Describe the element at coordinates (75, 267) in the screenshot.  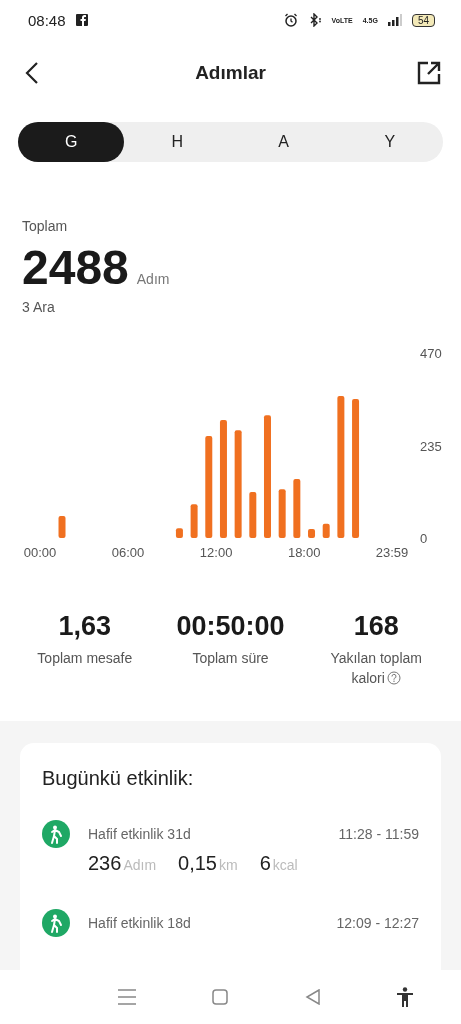
I see `total-steps: 2488` at that location.